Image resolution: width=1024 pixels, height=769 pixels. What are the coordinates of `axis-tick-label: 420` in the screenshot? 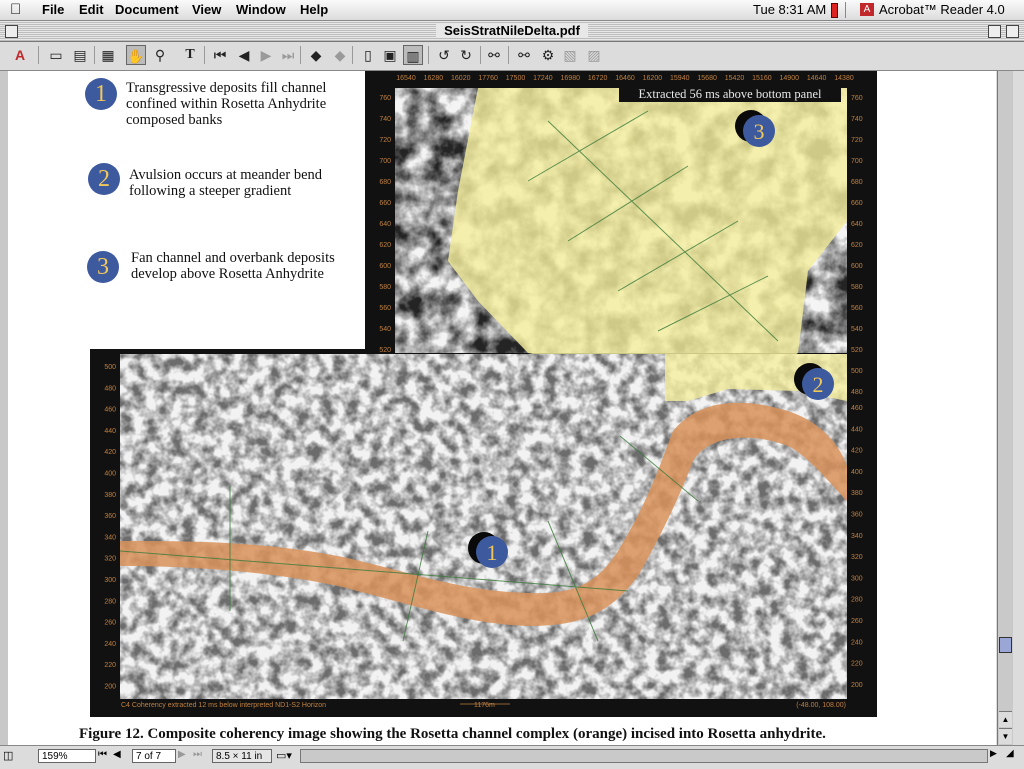 It's located at (857, 451).